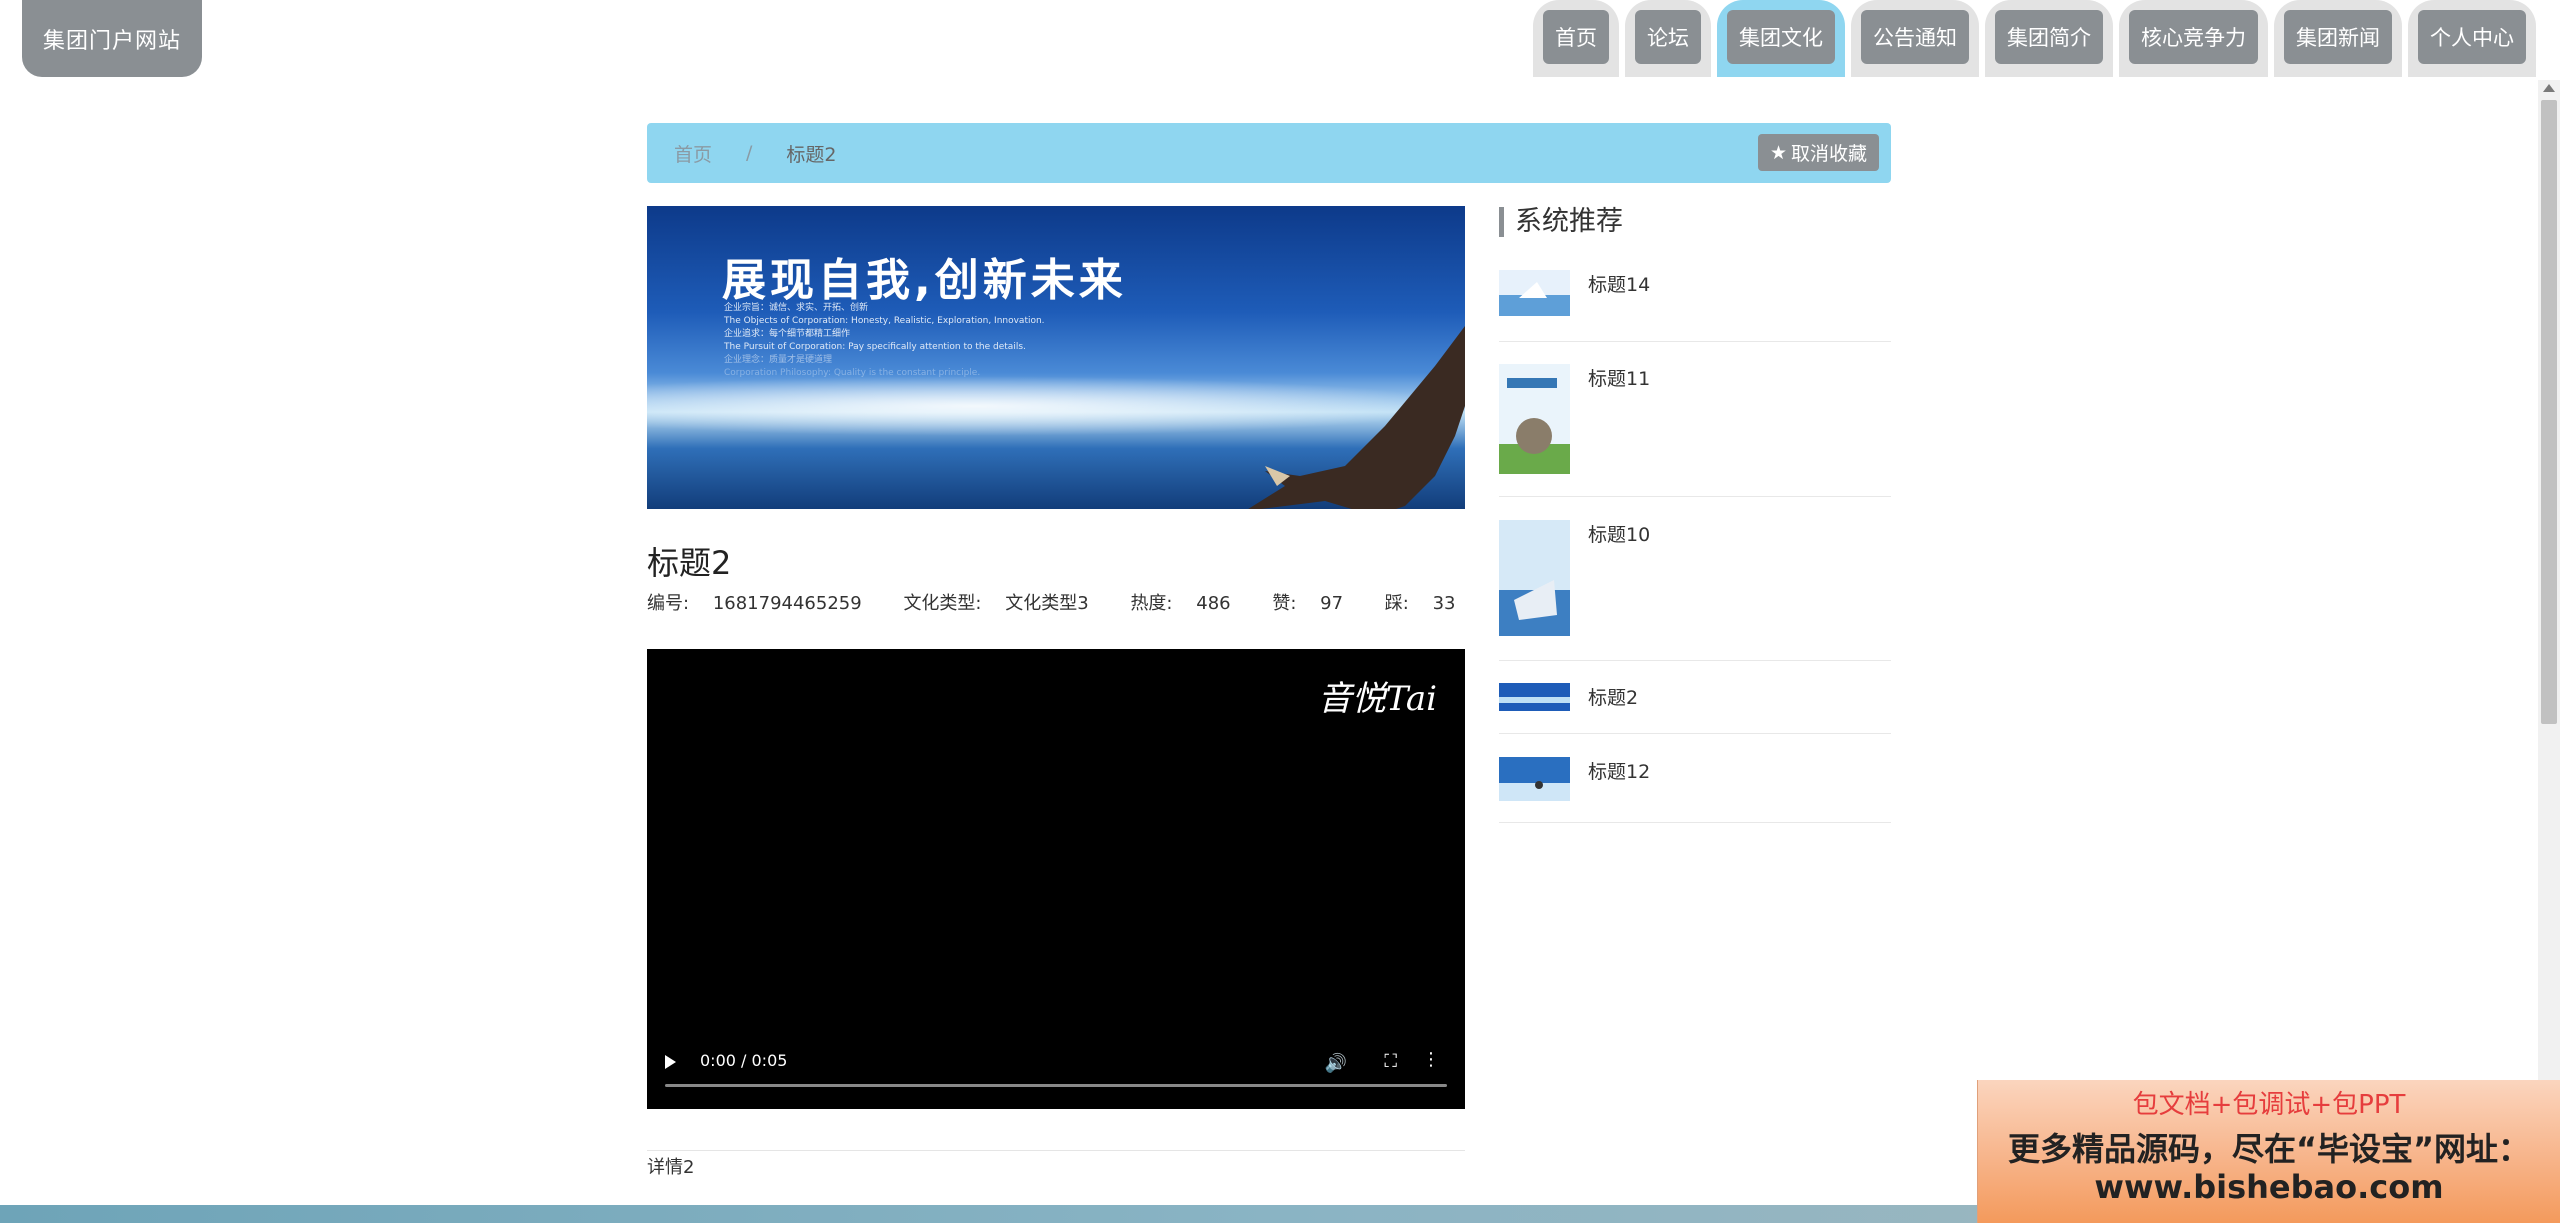  I want to click on recommend-item: 标题2, so click(1695, 708).